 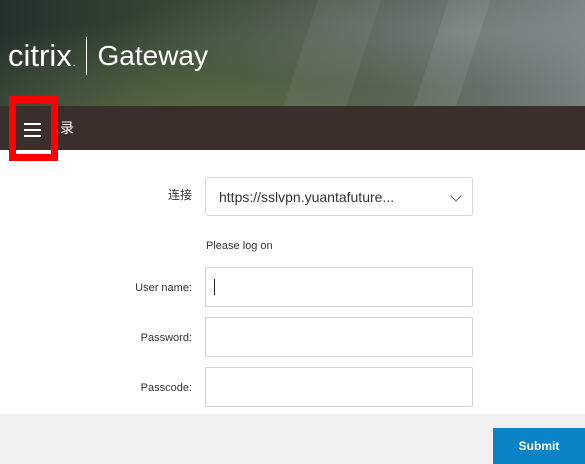 I want to click on password-field, so click(x=339, y=337).